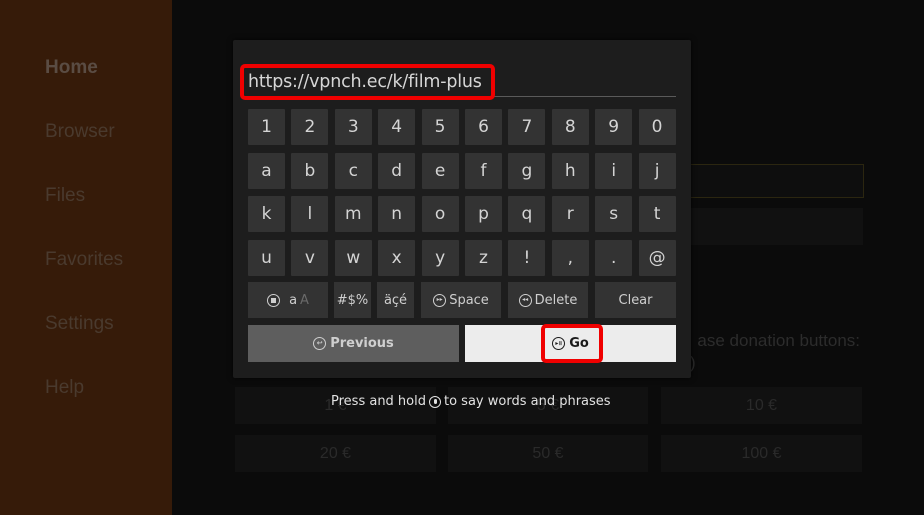 The height and width of the screenshot is (515, 924). Describe the element at coordinates (293, 300) in the screenshot. I see `case-lower-label: a` at that location.